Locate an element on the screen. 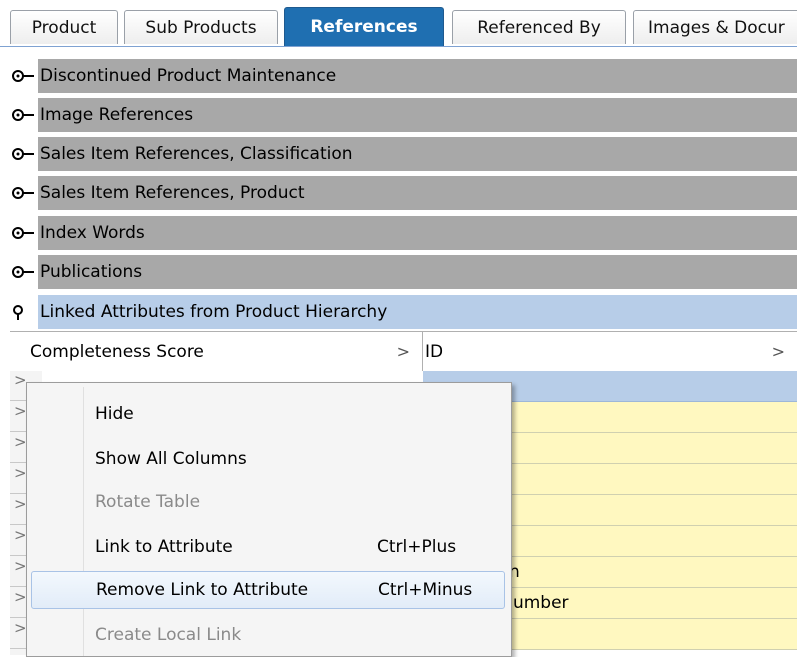  column-header-completeness-score: Completeness Score > is located at coordinates (216, 351).